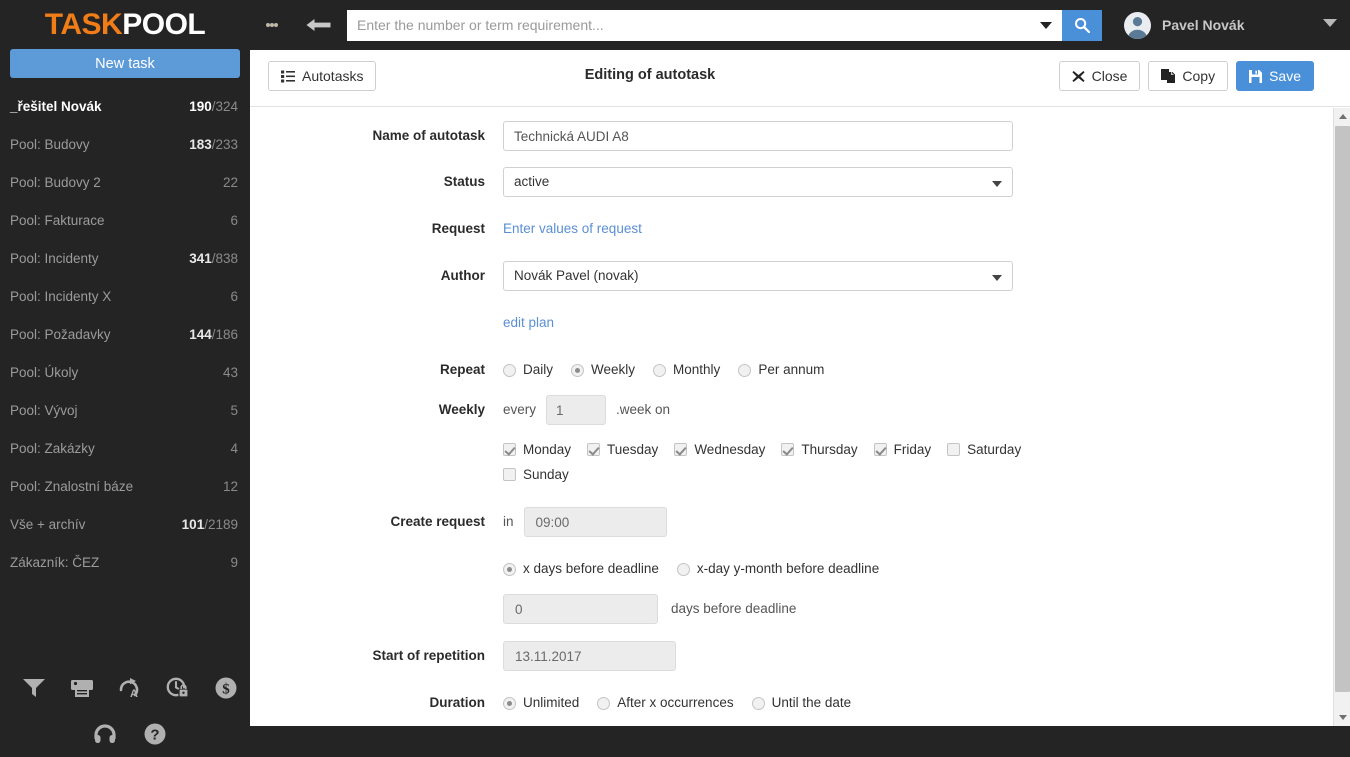 The image size is (1350, 757). I want to click on sidebar-item-label: Pool: Incidenty, so click(54, 258).